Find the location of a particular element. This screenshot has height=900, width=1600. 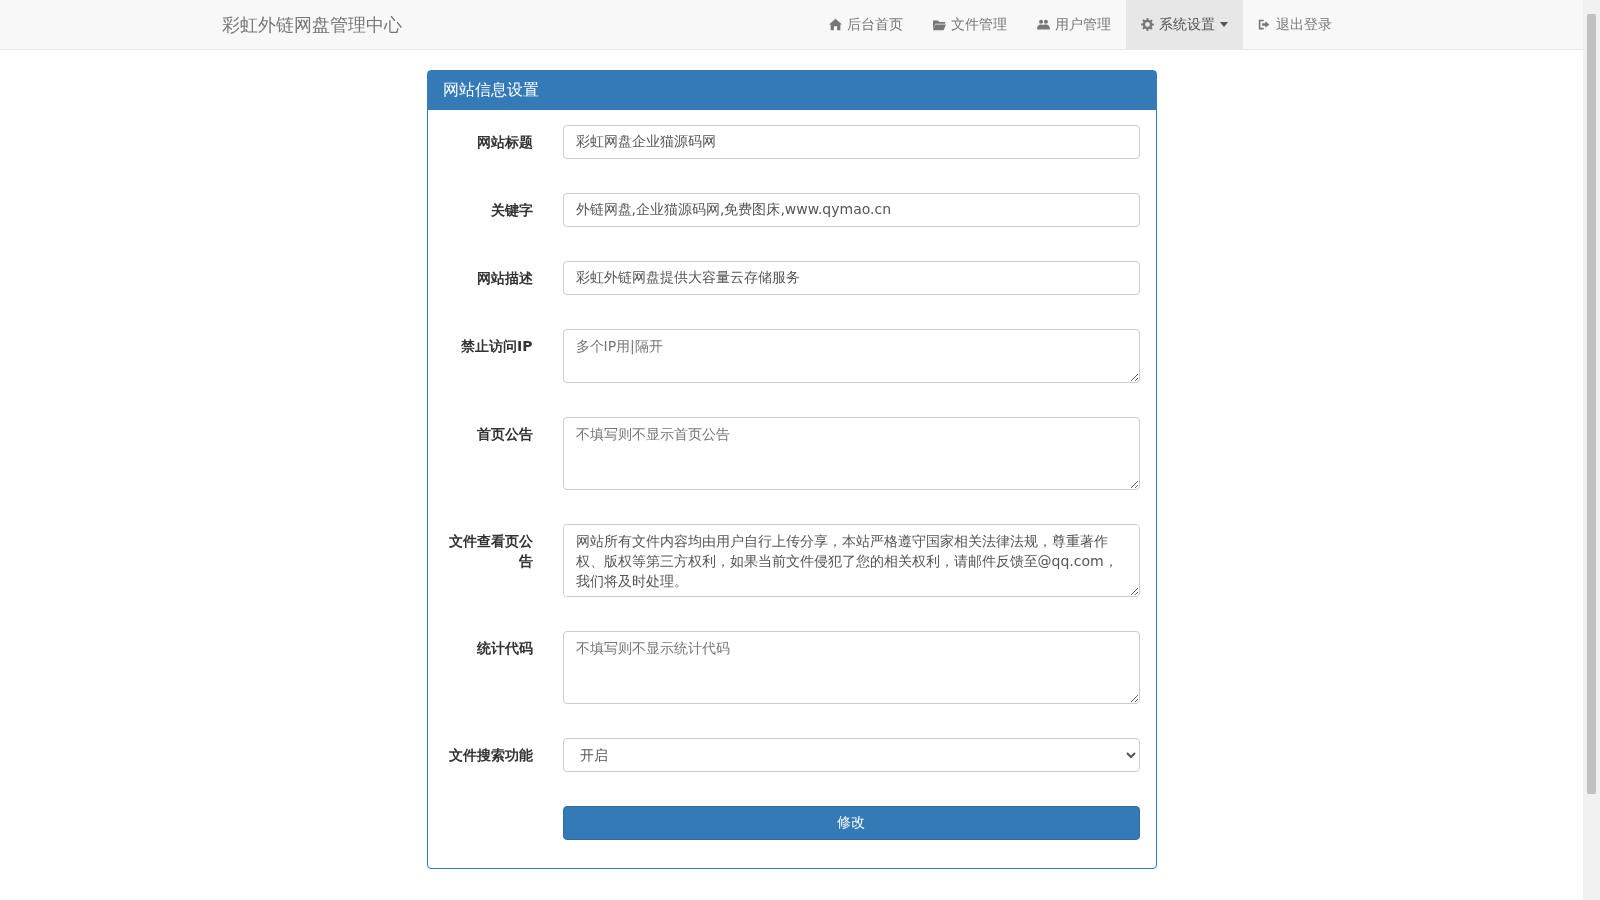

field-label: 文件查看页公告 is located at coordinates (490, 551).